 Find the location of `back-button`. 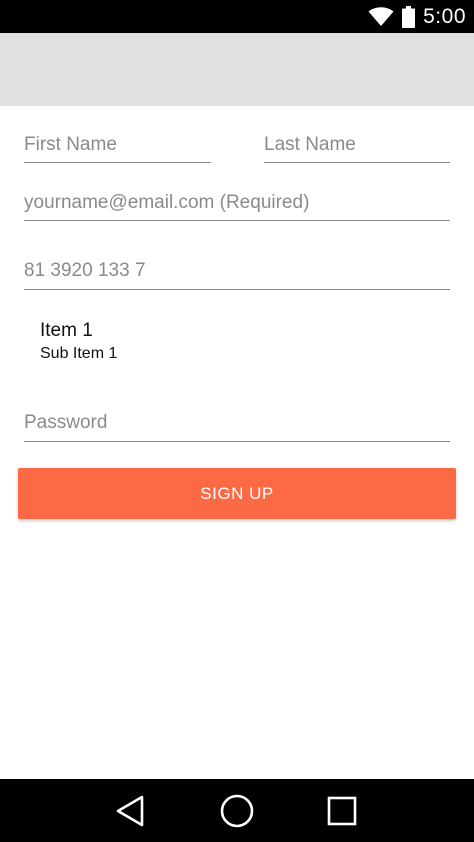

back-button is located at coordinates (130, 810).